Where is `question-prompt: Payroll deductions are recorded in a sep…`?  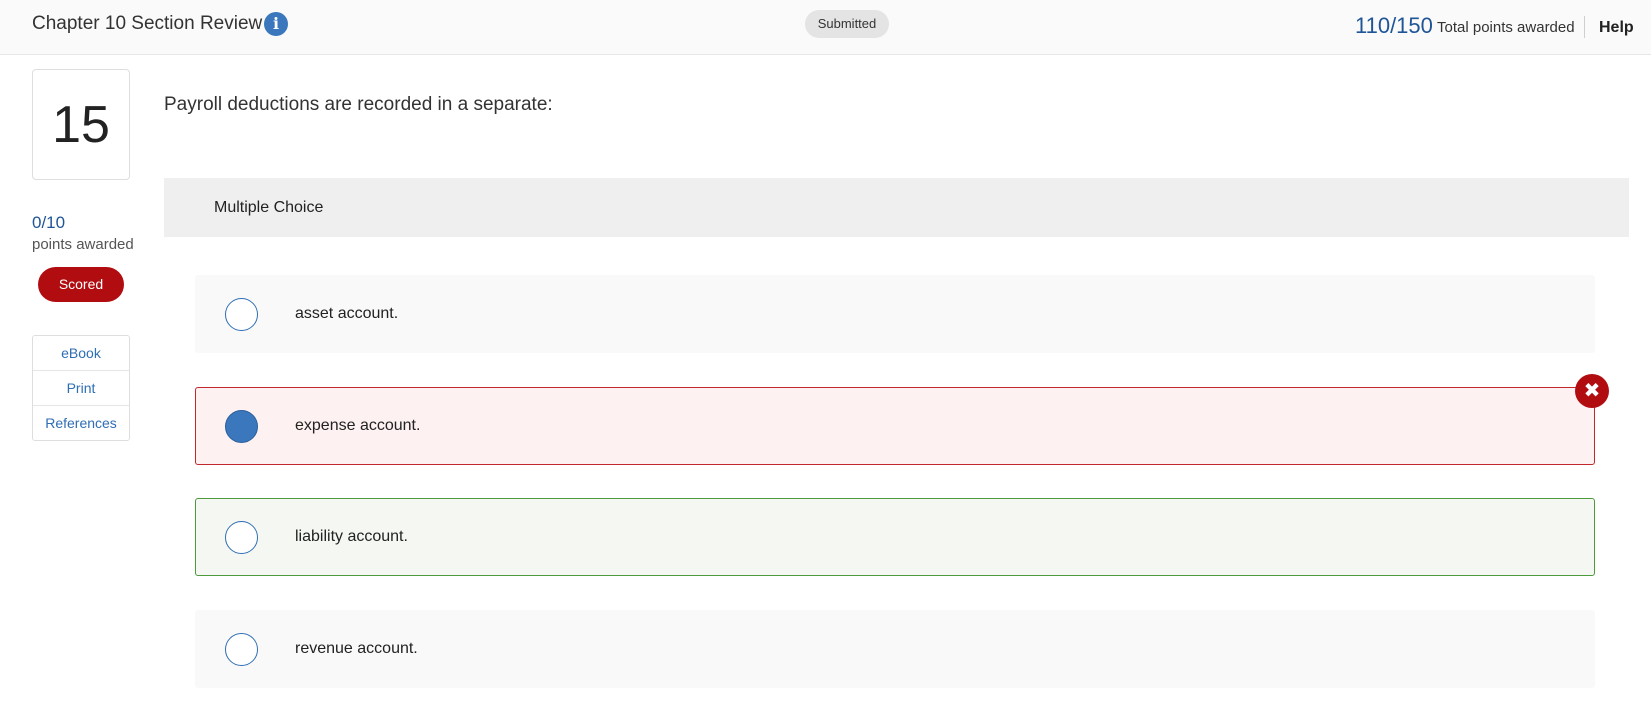 question-prompt: Payroll deductions are recorded in a sep… is located at coordinates (358, 104).